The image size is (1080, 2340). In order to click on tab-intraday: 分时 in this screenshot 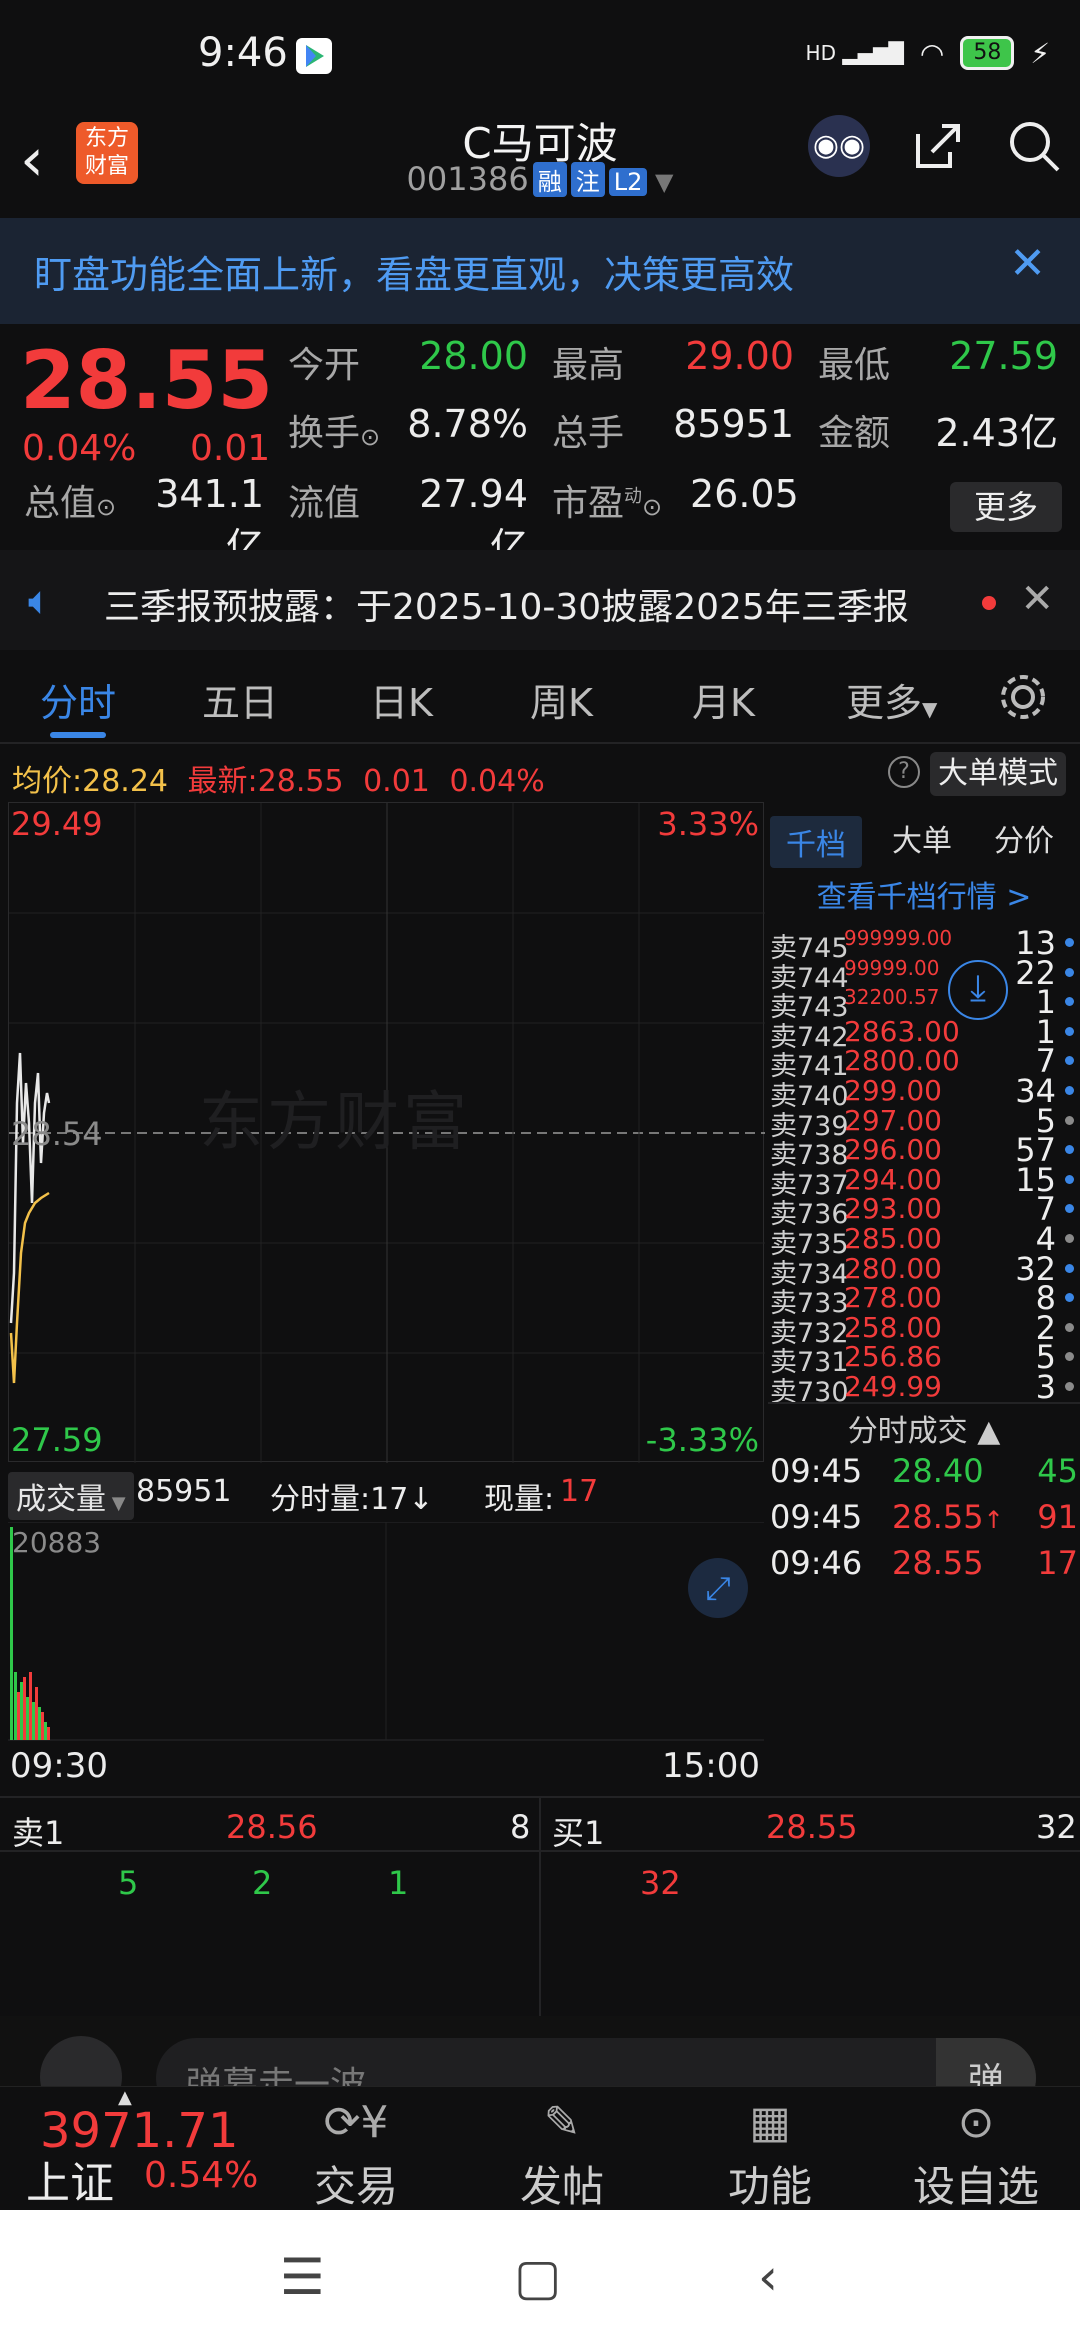, I will do `click(78, 699)`.